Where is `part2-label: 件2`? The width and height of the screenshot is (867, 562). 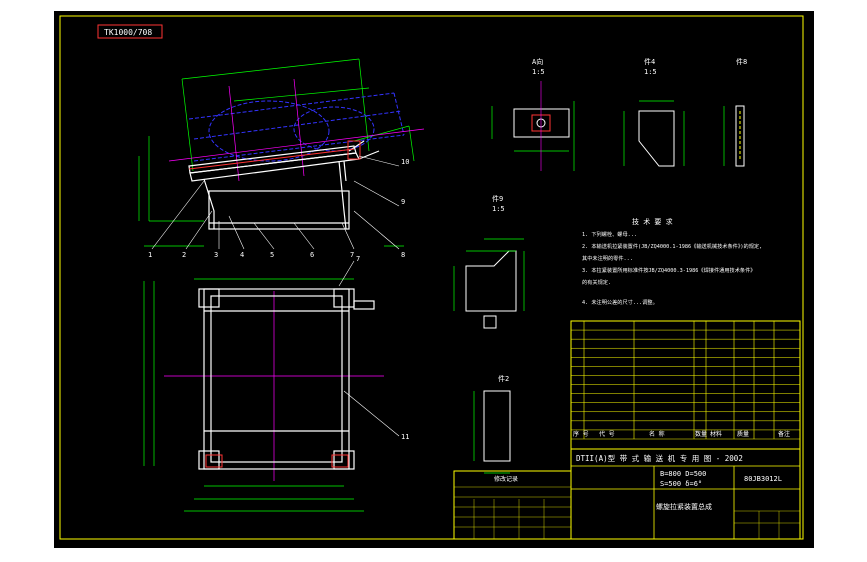
part2-label: 件2 is located at coordinates (503, 378).